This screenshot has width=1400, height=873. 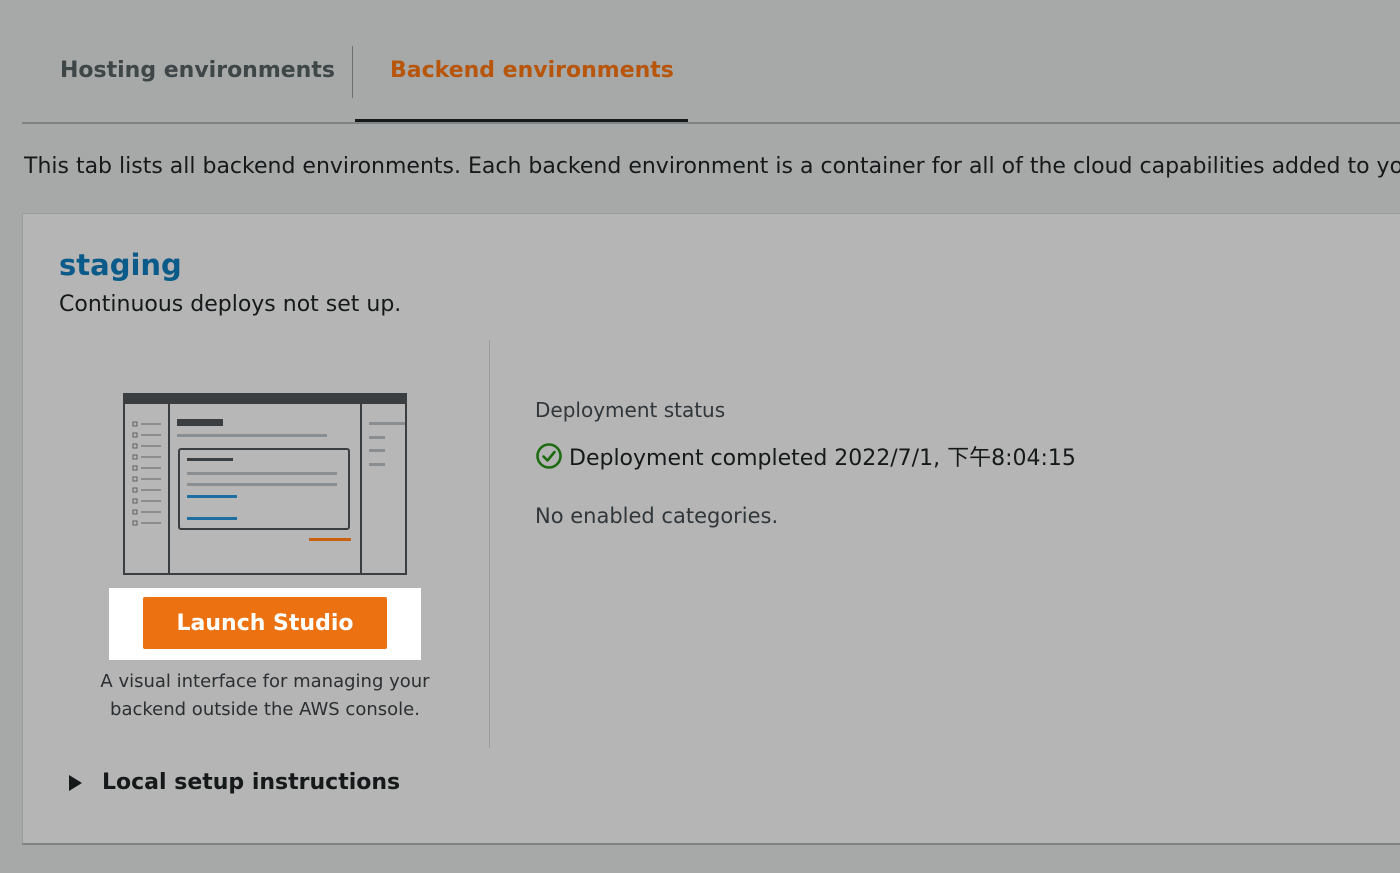 What do you see at coordinates (532, 70) in the screenshot?
I see `tab-backend-environments: Backend environments` at bounding box center [532, 70].